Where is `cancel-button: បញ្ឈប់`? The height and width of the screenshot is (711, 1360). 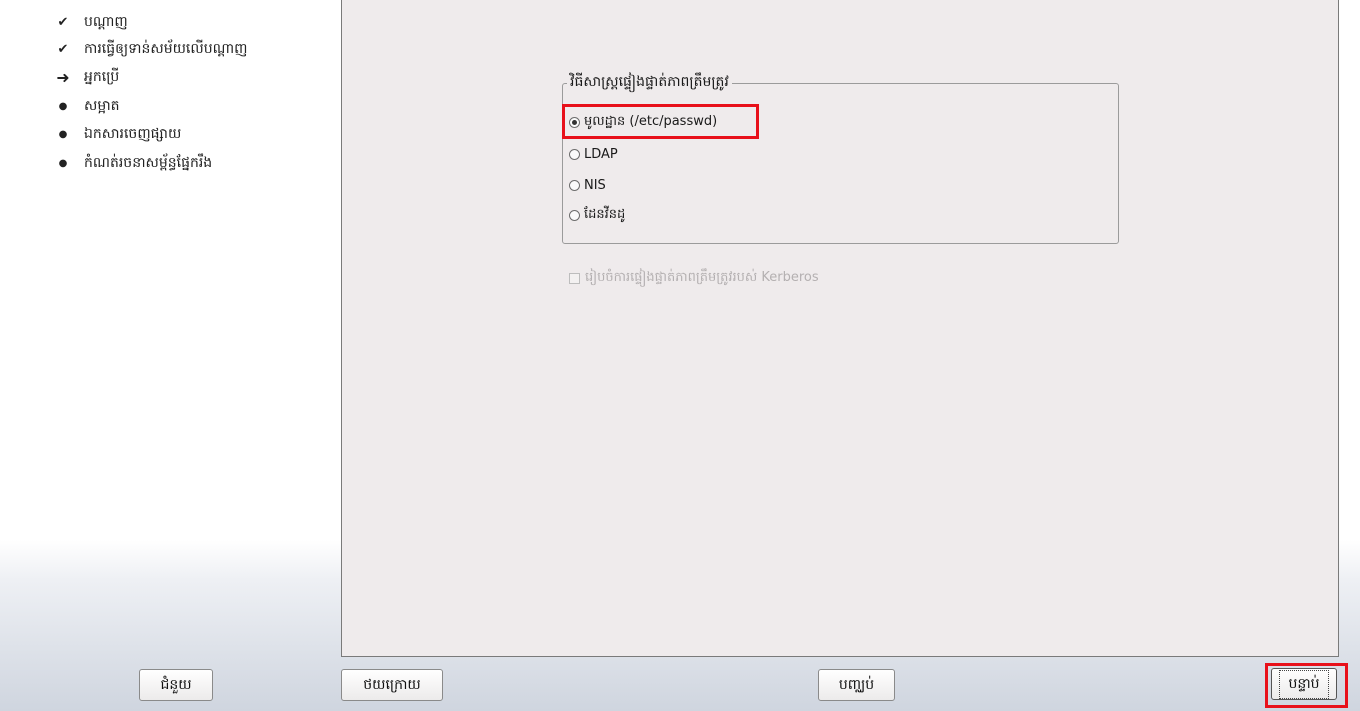
cancel-button: បញ្ឈប់ is located at coordinates (856, 685).